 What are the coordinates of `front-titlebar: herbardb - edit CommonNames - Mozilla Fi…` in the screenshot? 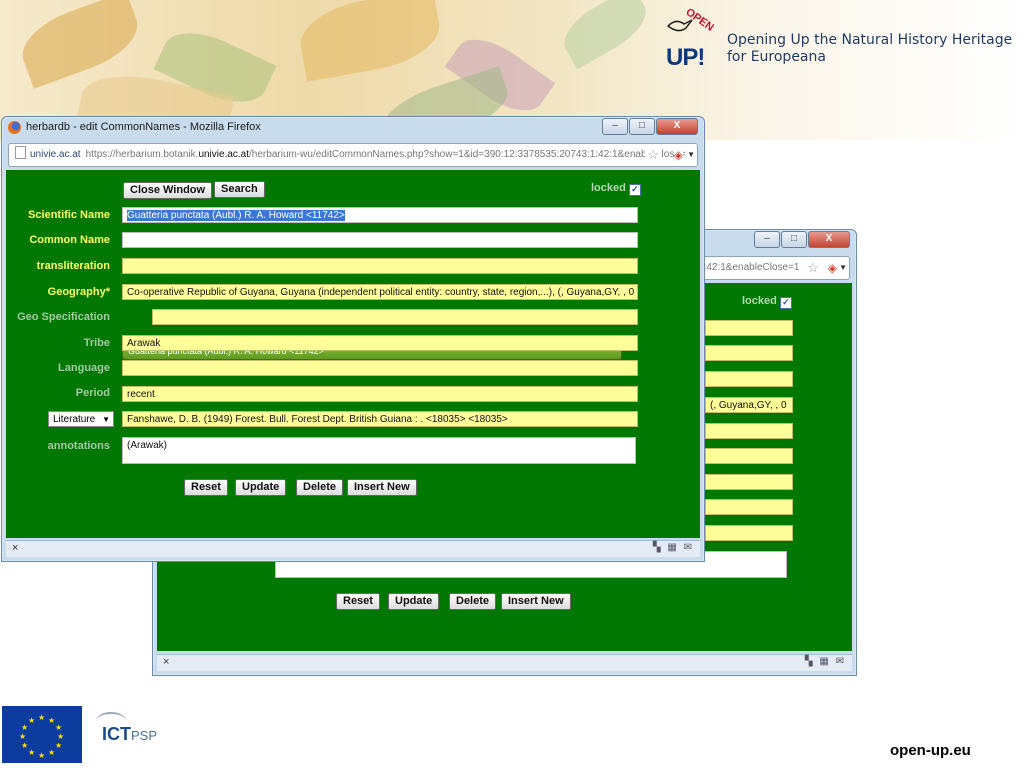 It's located at (353, 128).